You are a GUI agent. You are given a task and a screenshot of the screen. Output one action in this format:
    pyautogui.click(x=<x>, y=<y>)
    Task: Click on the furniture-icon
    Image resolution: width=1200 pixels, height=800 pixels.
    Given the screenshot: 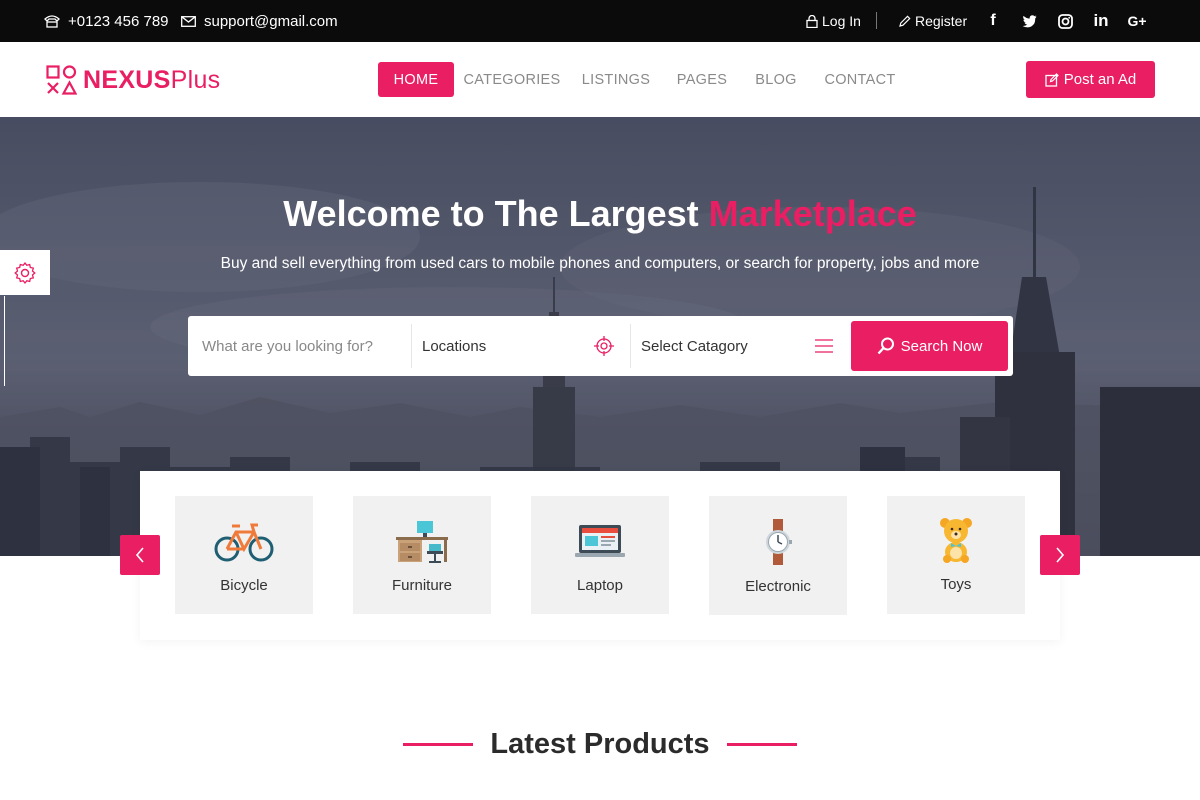 What is the action you would take?
    pyautogui.click(x=422, y=542)
    